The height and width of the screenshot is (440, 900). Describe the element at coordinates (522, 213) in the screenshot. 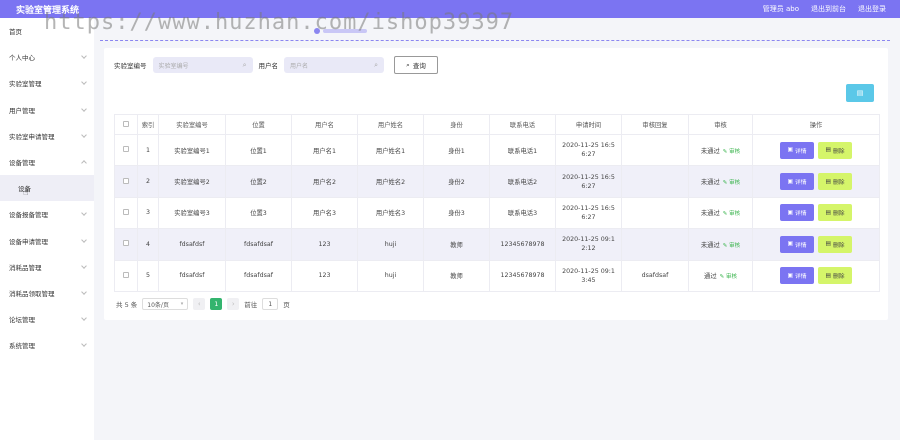

I see `cell-phone: 联系电话3` at that location.